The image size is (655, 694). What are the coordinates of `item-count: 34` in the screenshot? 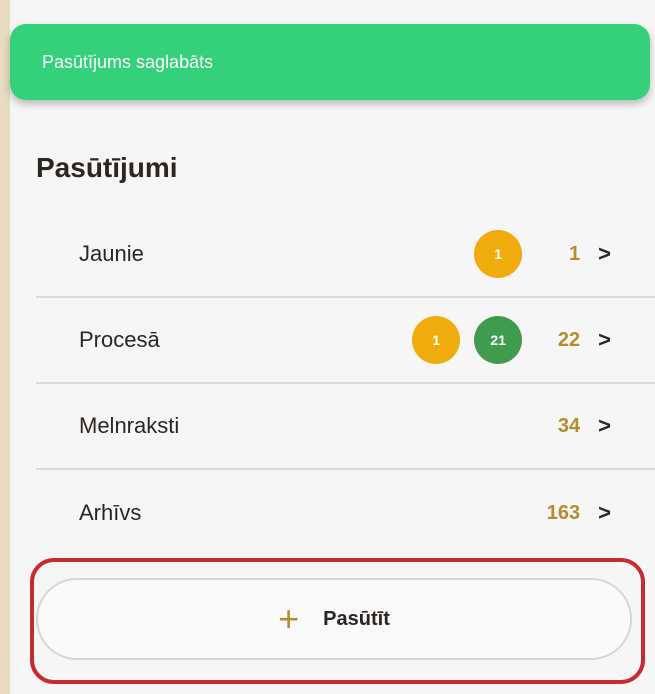 It's located at (569, 425).